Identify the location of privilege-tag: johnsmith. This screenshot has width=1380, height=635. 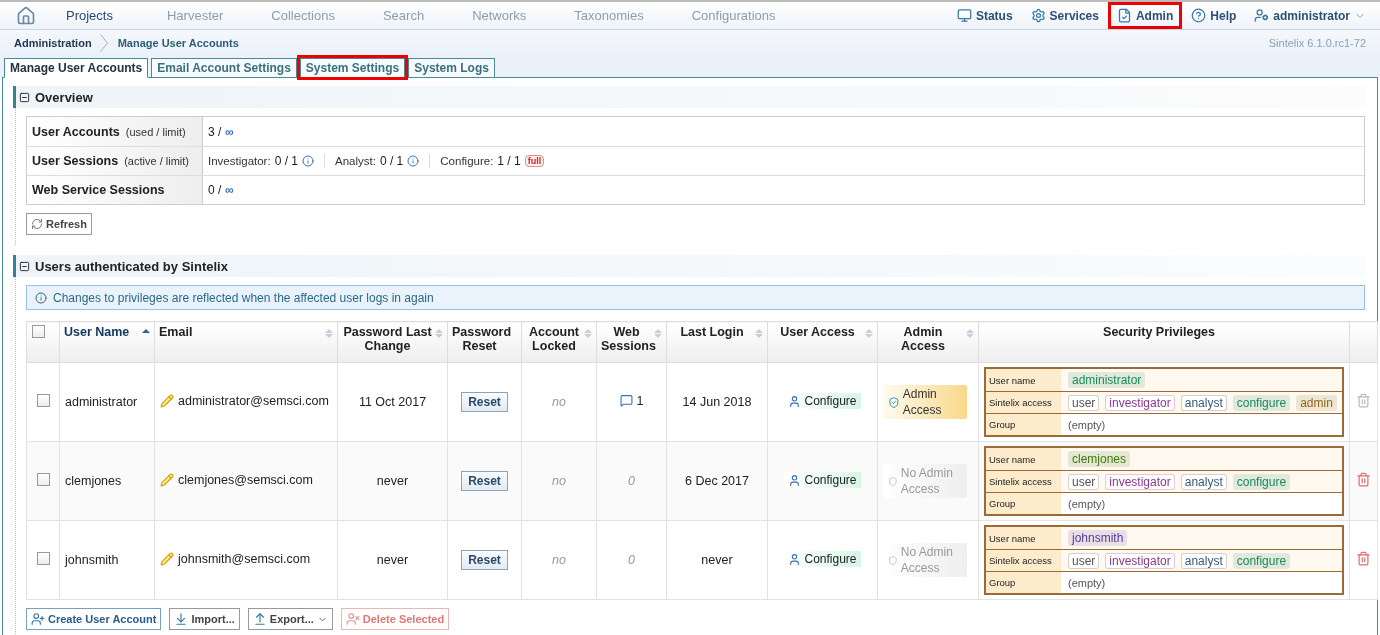
(1098, 538).